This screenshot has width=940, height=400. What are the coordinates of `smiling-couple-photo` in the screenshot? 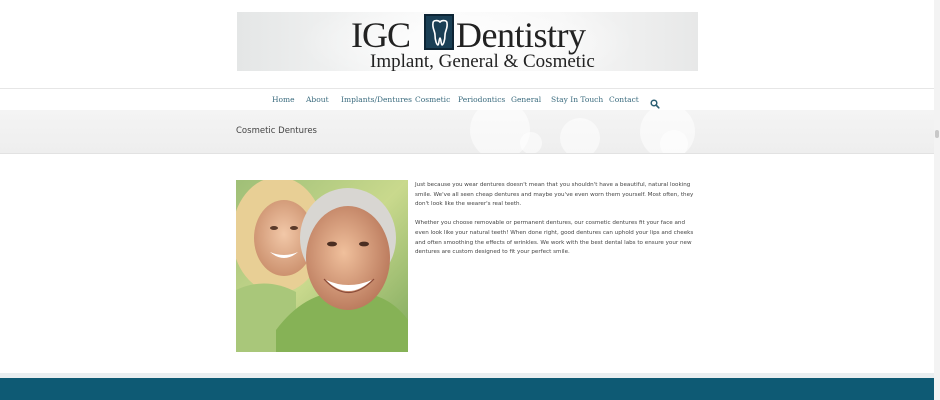 It's located at (322, 266).